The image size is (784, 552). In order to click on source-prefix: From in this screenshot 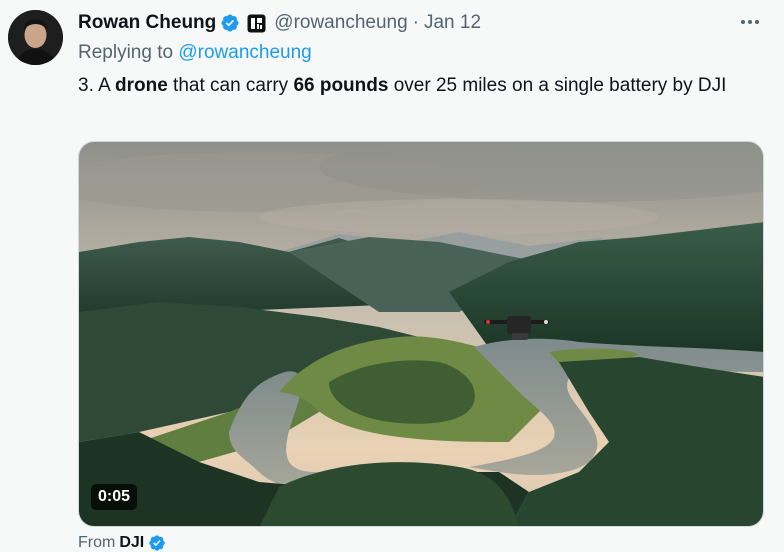, I will do `click(97, 542)`.